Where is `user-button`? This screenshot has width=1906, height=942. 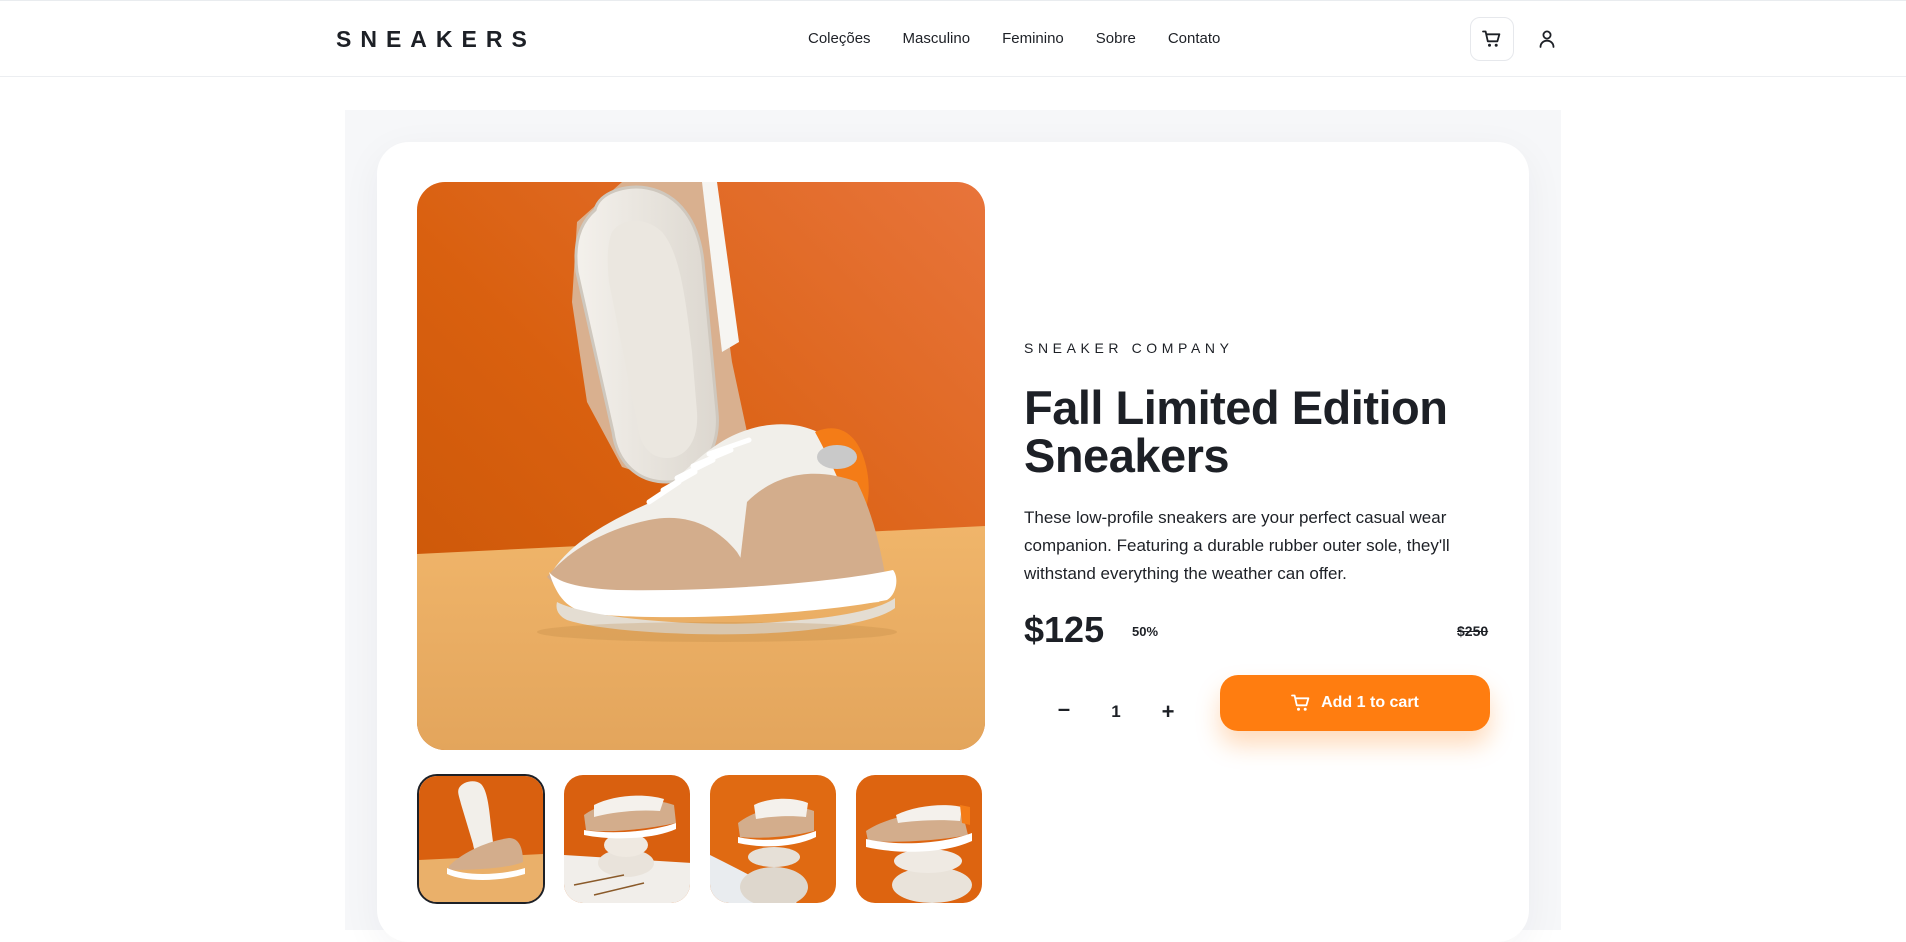 user-button is located at coordinates (1547, 39).